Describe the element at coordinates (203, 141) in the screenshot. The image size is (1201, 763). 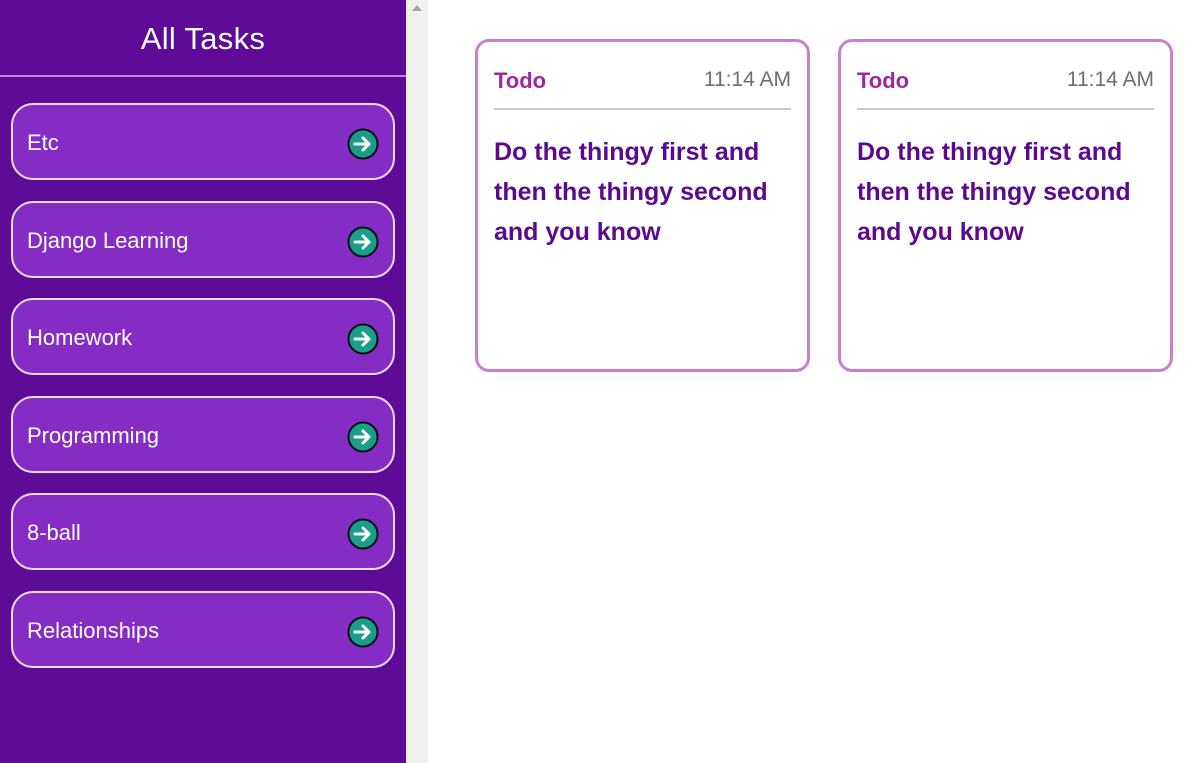
I see `sidebar-item-etc: Etc` at that location.